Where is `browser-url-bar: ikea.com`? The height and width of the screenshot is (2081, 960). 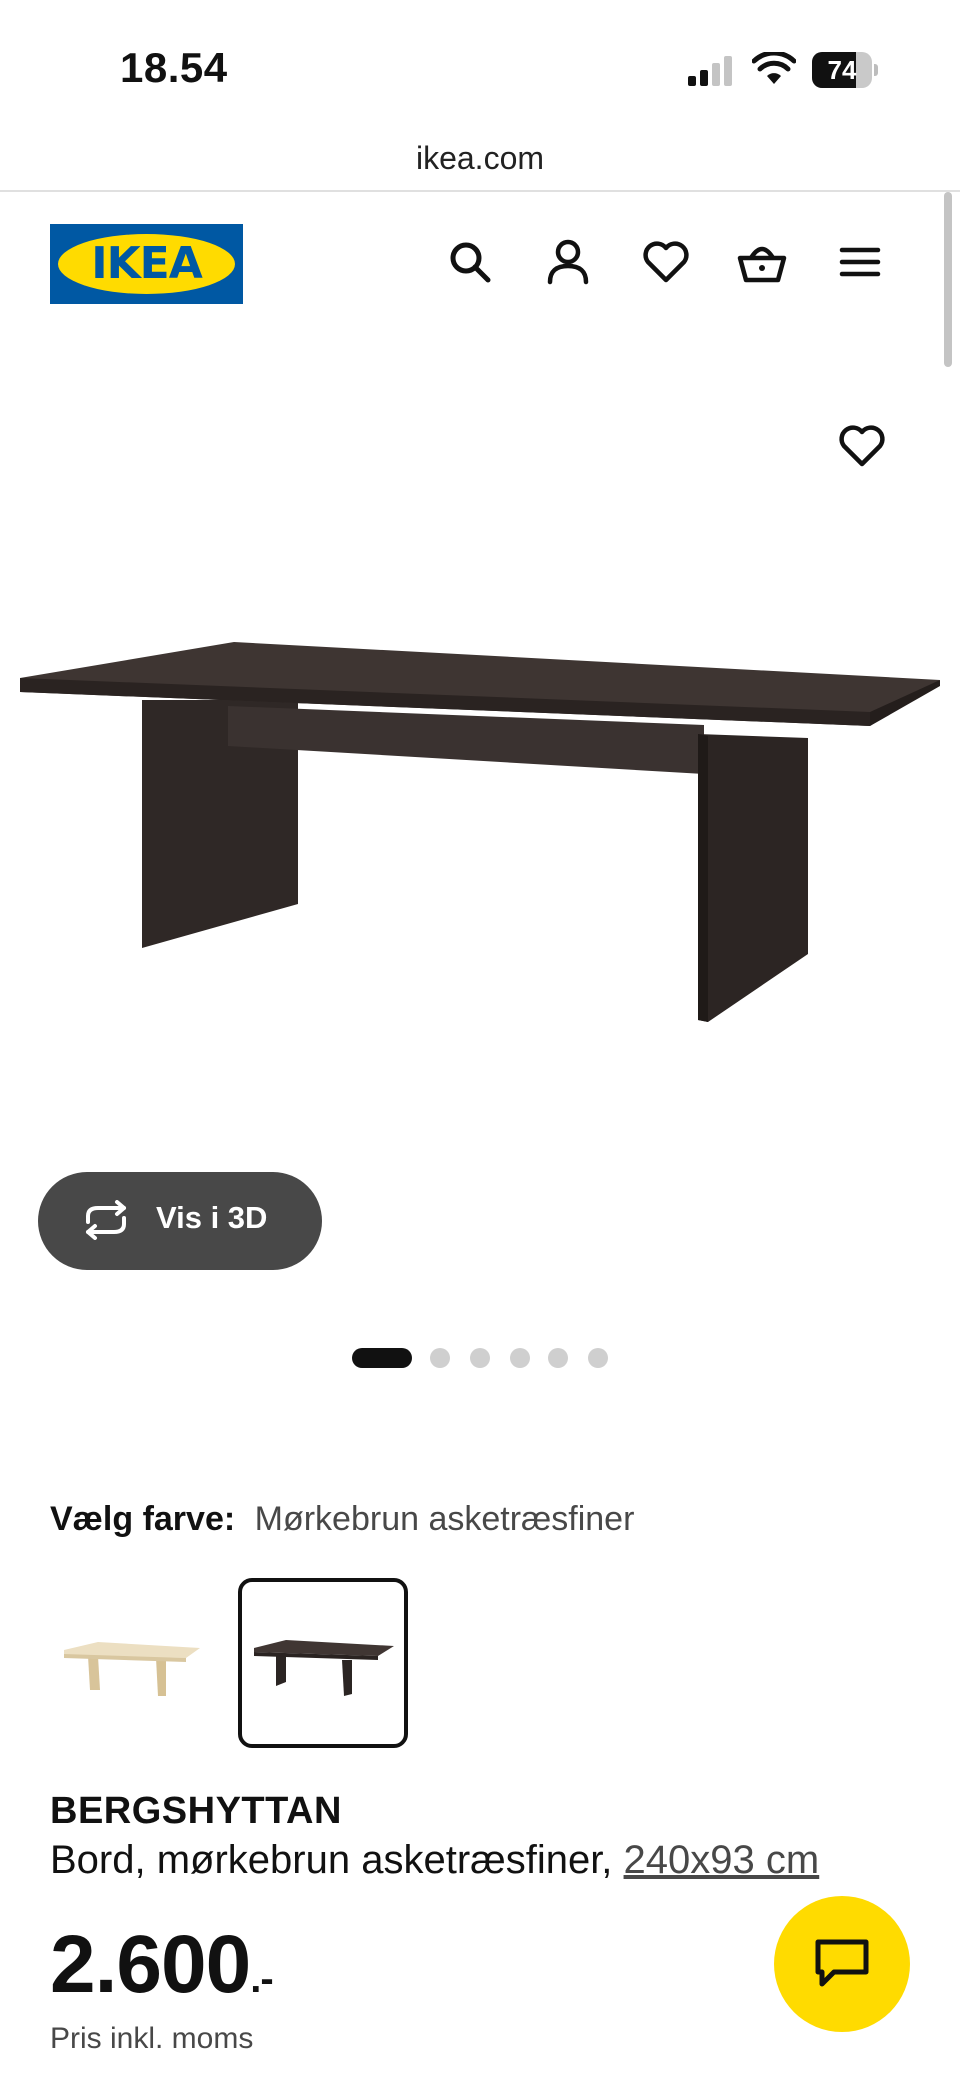
browser-url-bar: ikea.com is located at coordinates (480, 161).